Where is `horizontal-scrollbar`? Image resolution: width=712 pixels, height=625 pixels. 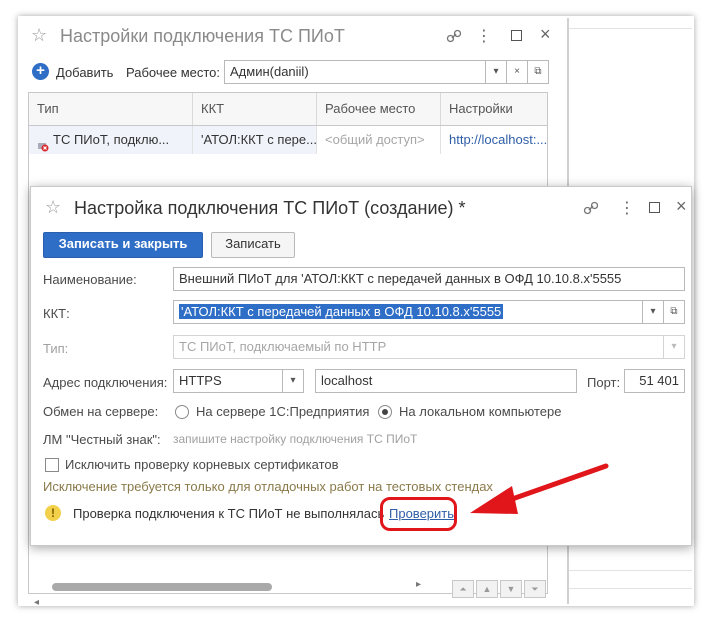
horizontal-scrollbar is located at coordinates (244, 605).